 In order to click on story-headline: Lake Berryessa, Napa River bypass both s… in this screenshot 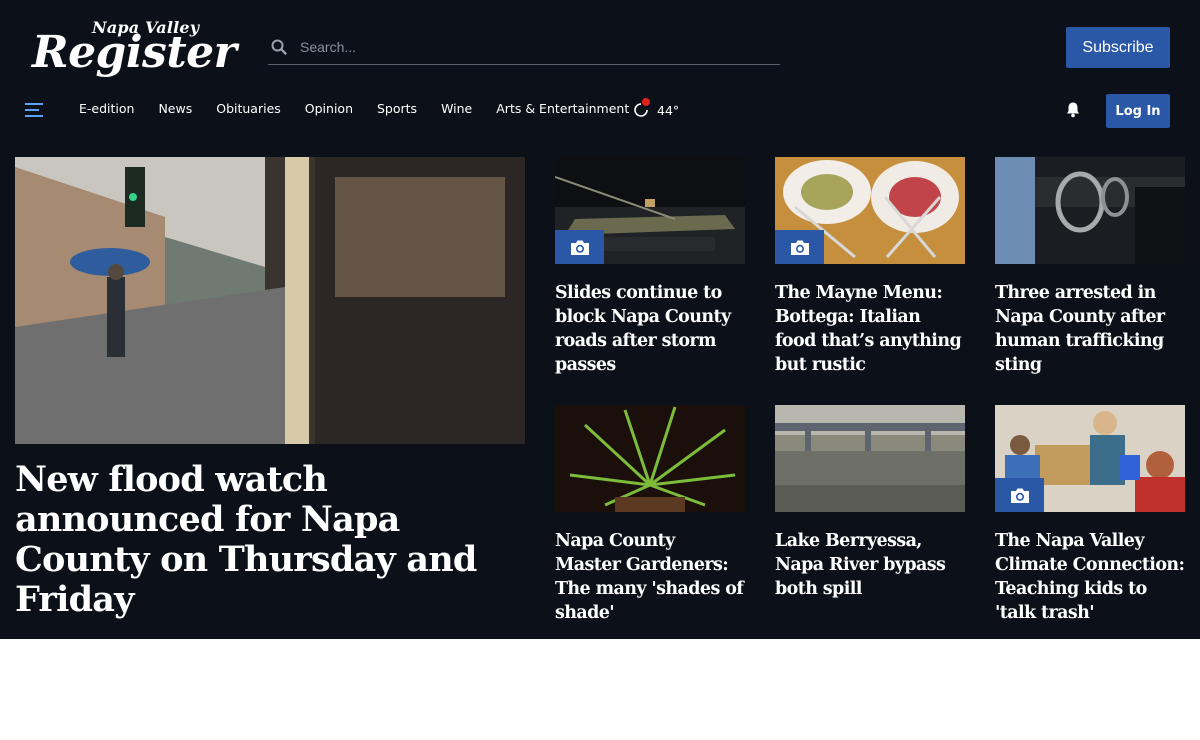, I will do `click(870, 565)`.